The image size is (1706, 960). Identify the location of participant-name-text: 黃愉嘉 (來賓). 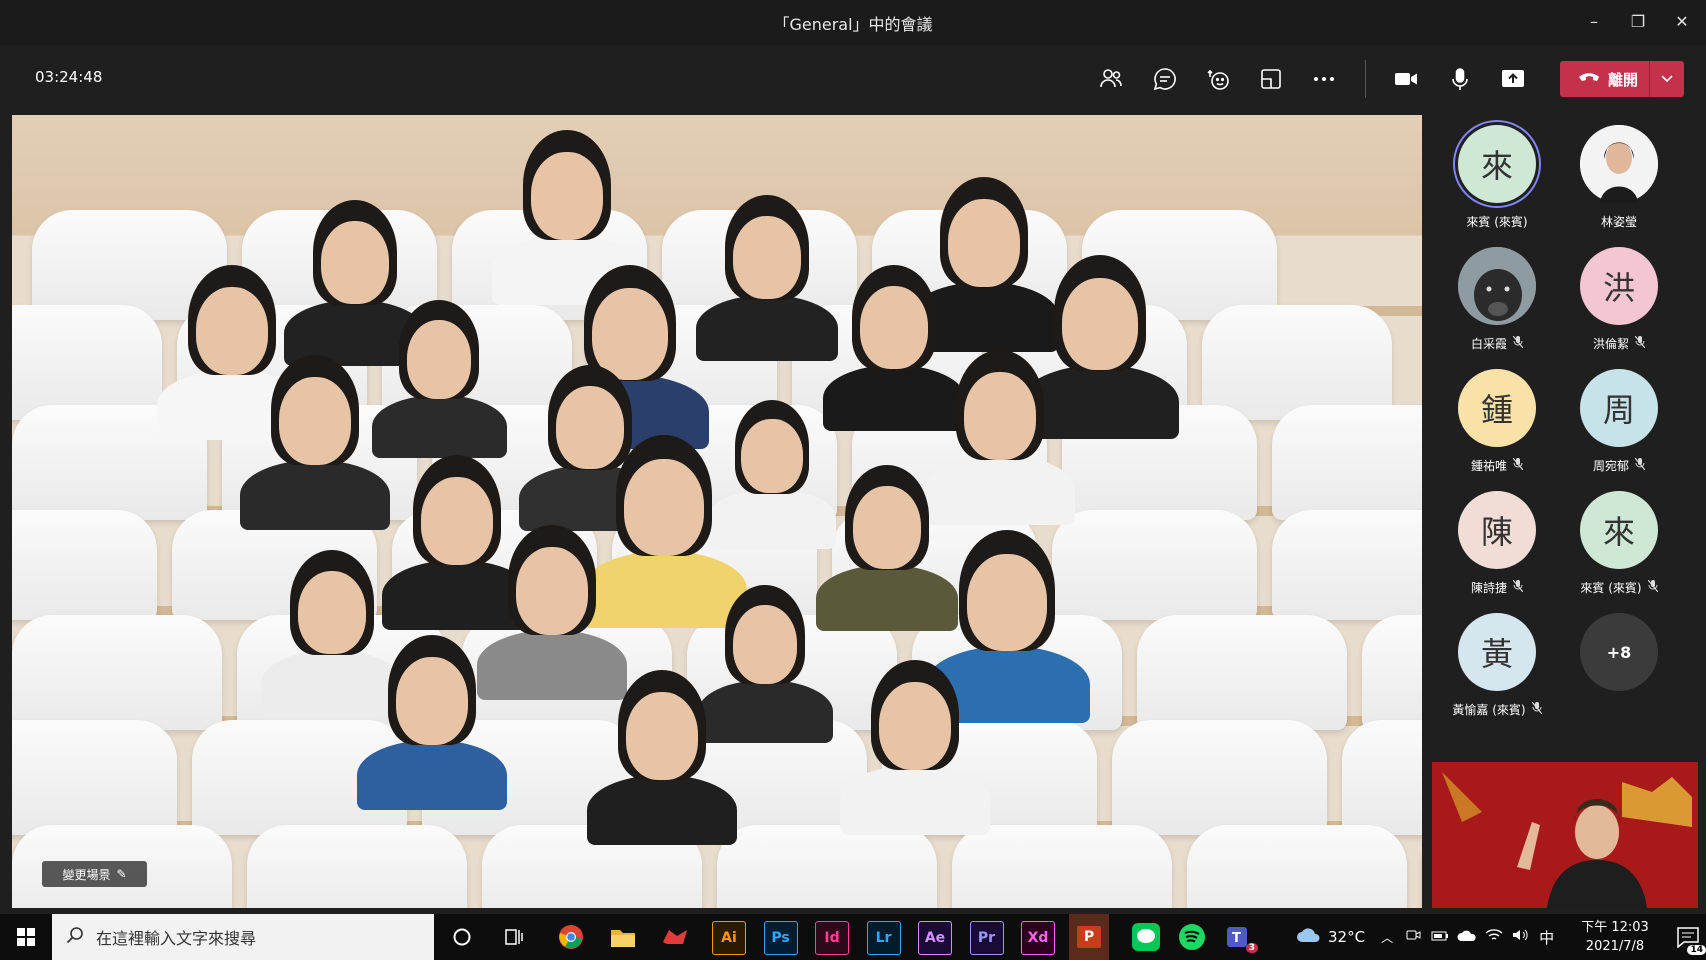
(1489, 710).